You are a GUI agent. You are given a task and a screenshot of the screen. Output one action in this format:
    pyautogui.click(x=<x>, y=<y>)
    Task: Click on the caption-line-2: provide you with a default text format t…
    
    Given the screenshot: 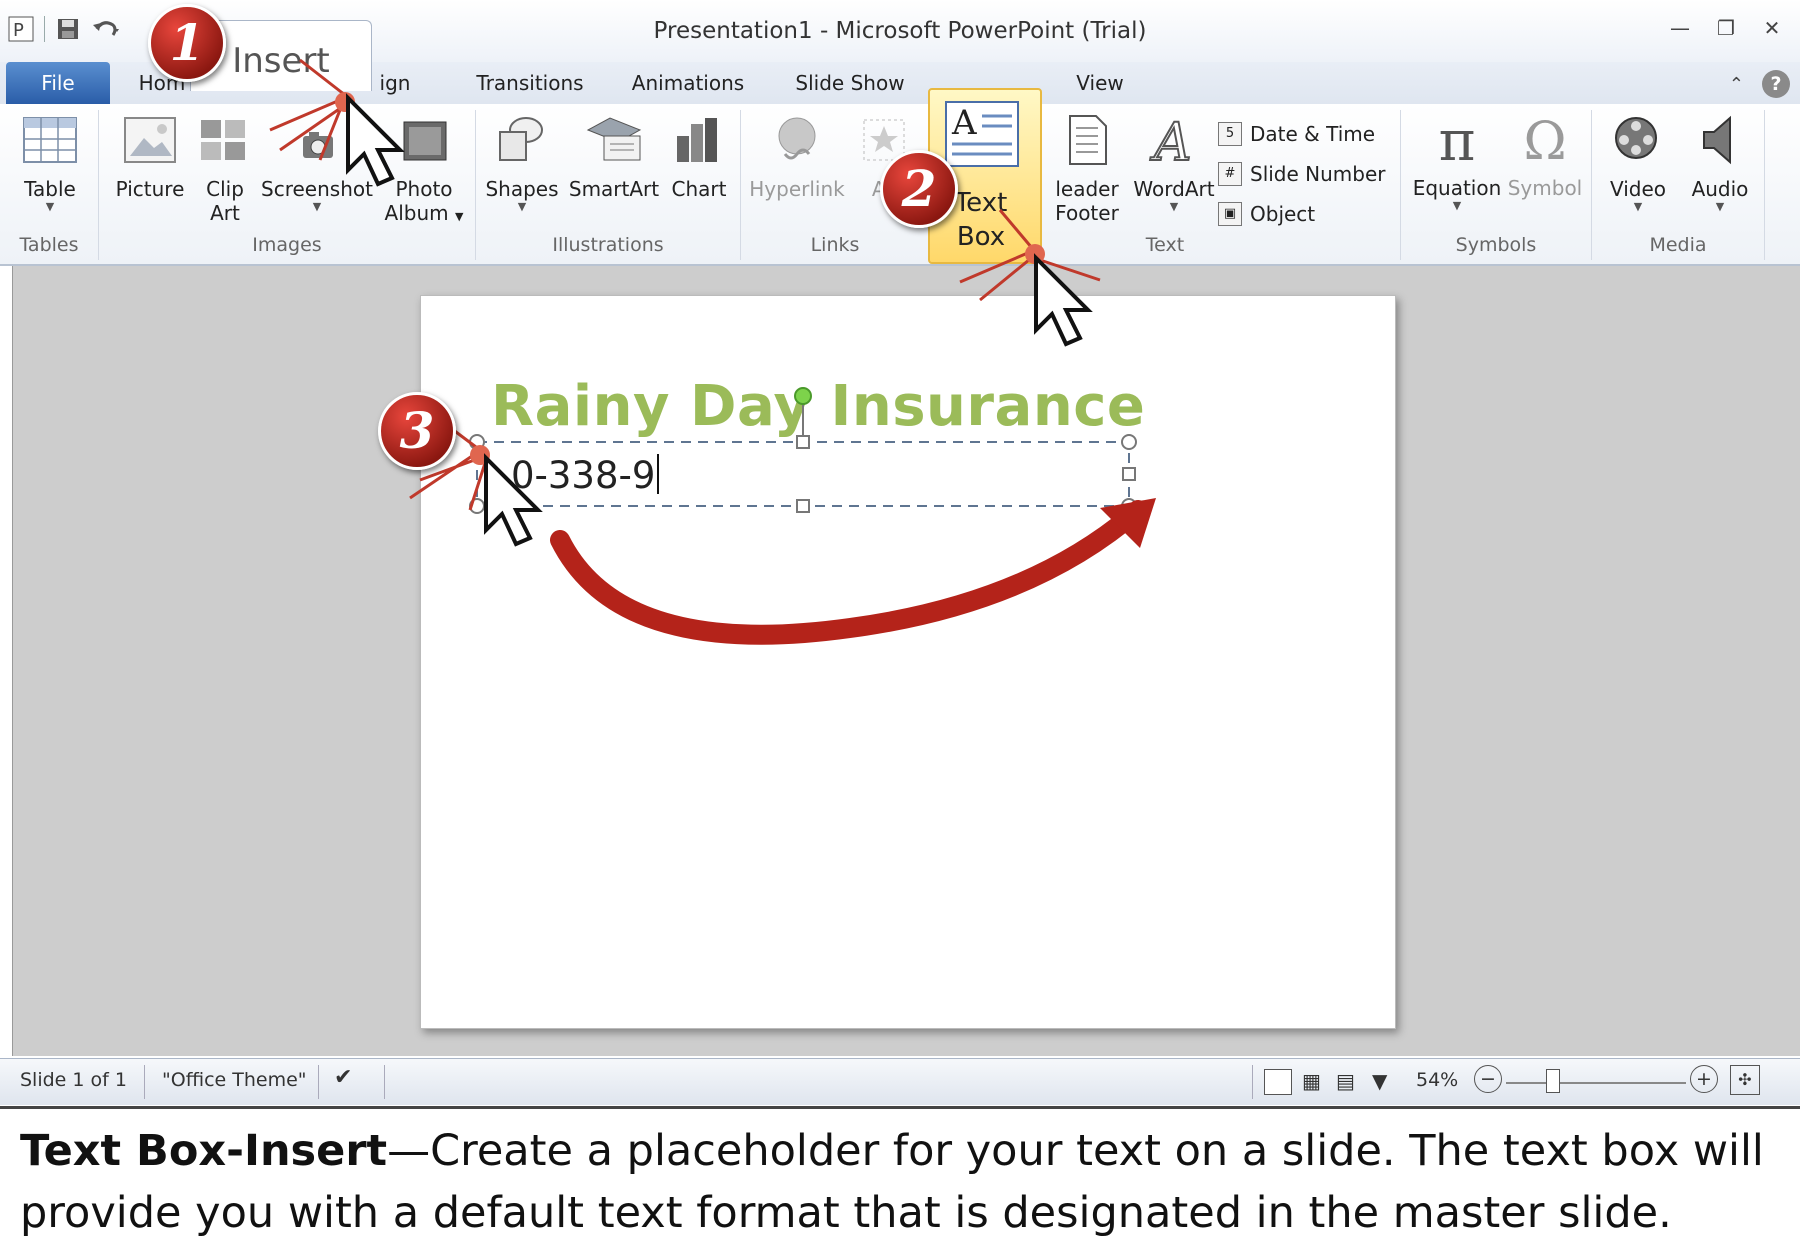 What is the action you would take?
    pyautogui.click(x=846, y=1213)
    